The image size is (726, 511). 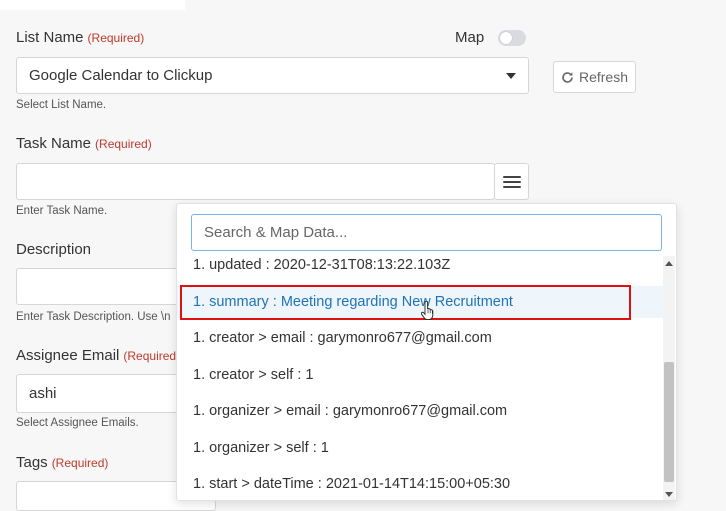 What do you see at coordinates (68, 355) in the screenshot?
I see `assignee-email-label-text: Assignee Email` at bounding box center [68, 355].